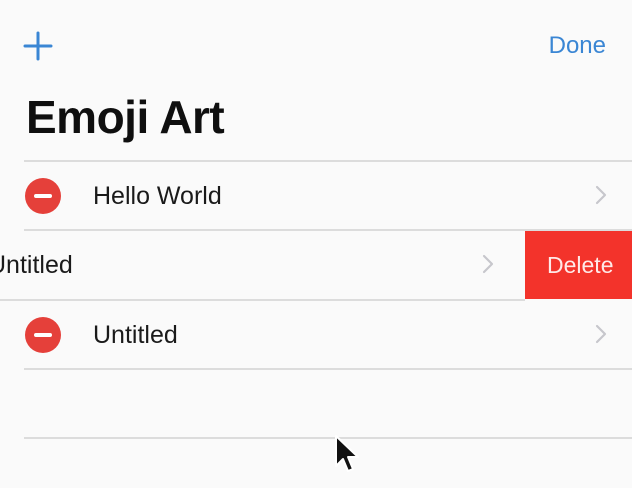 This screenshot has height=488, width=632. What do you see at coordinates (316, 265) in the screenshot?
I see `list-item: Untitled Delete` at bounding box center [316, 265].